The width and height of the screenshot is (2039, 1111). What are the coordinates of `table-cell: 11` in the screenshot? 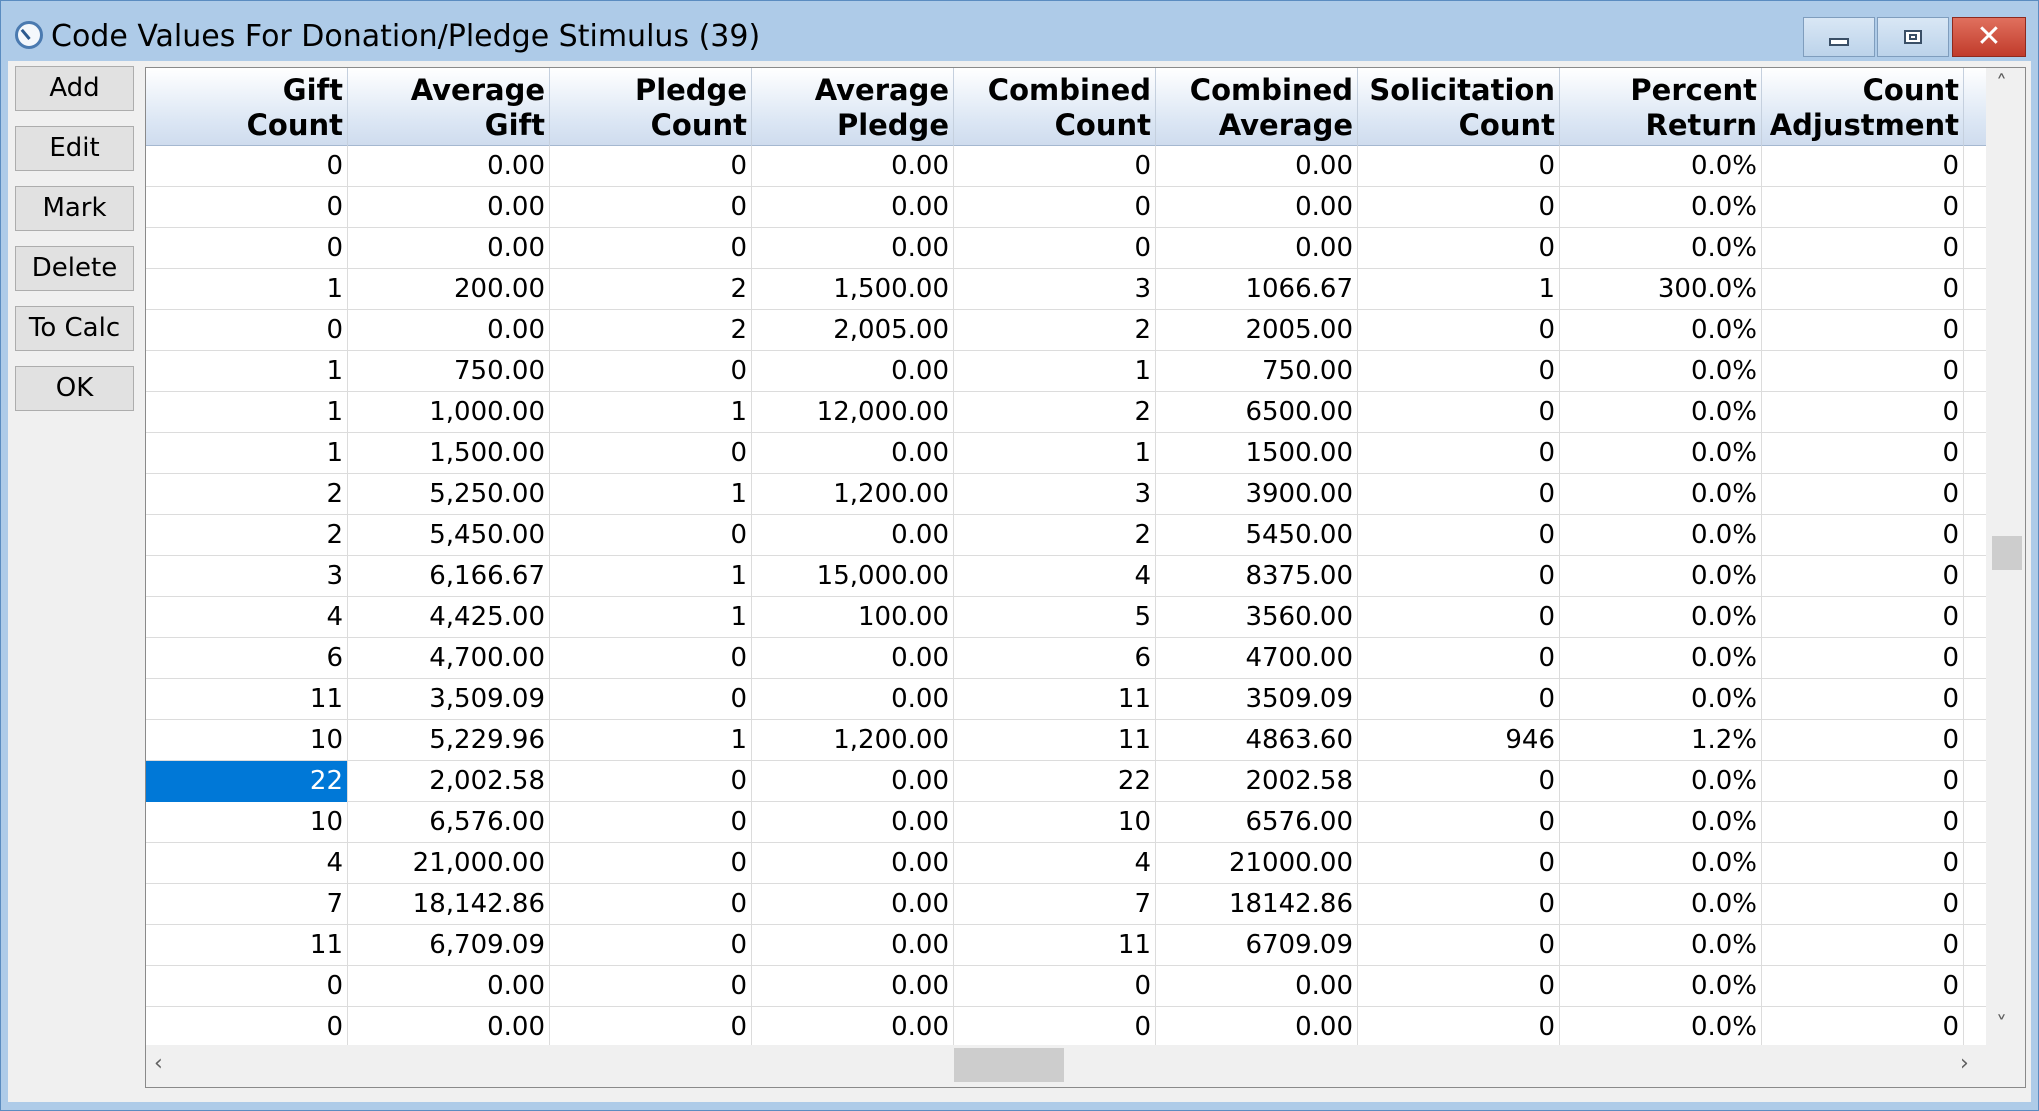 It's located at (247, 699).